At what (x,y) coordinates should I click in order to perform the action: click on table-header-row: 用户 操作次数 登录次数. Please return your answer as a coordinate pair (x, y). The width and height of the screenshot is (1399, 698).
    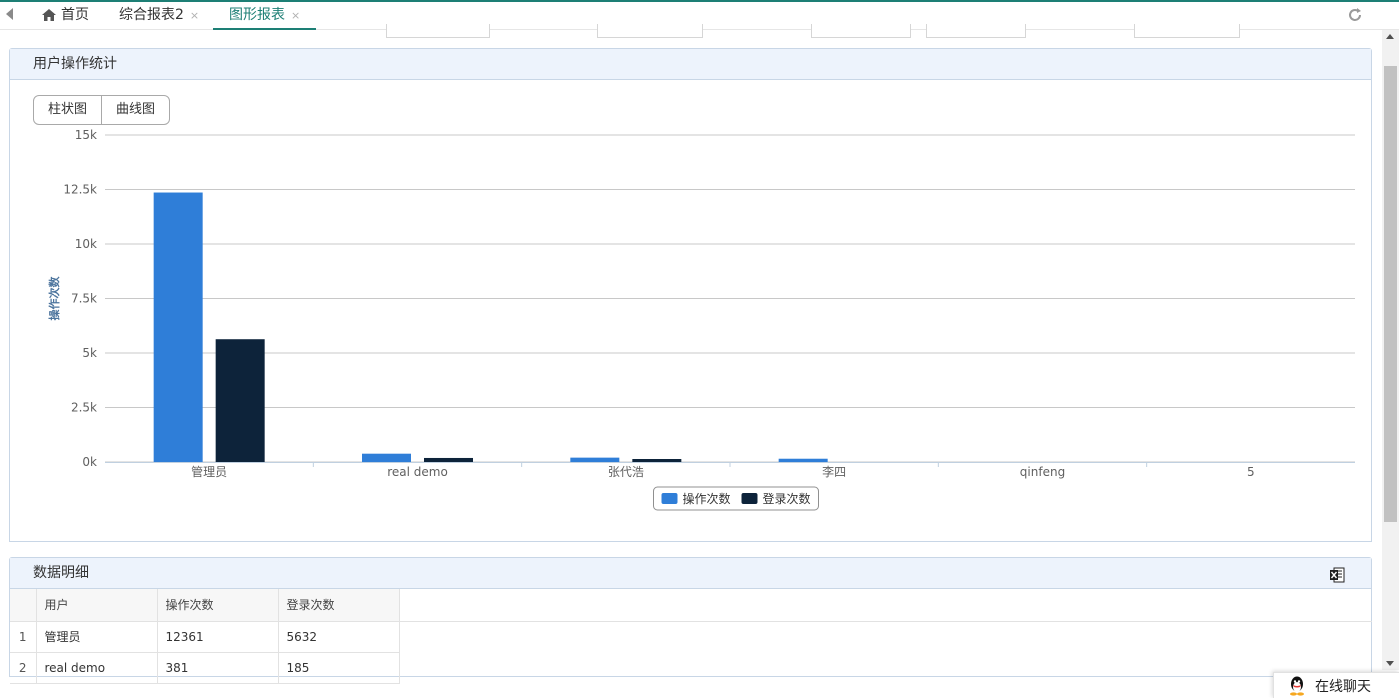
    Looking at the image, I should click on (205, 605).